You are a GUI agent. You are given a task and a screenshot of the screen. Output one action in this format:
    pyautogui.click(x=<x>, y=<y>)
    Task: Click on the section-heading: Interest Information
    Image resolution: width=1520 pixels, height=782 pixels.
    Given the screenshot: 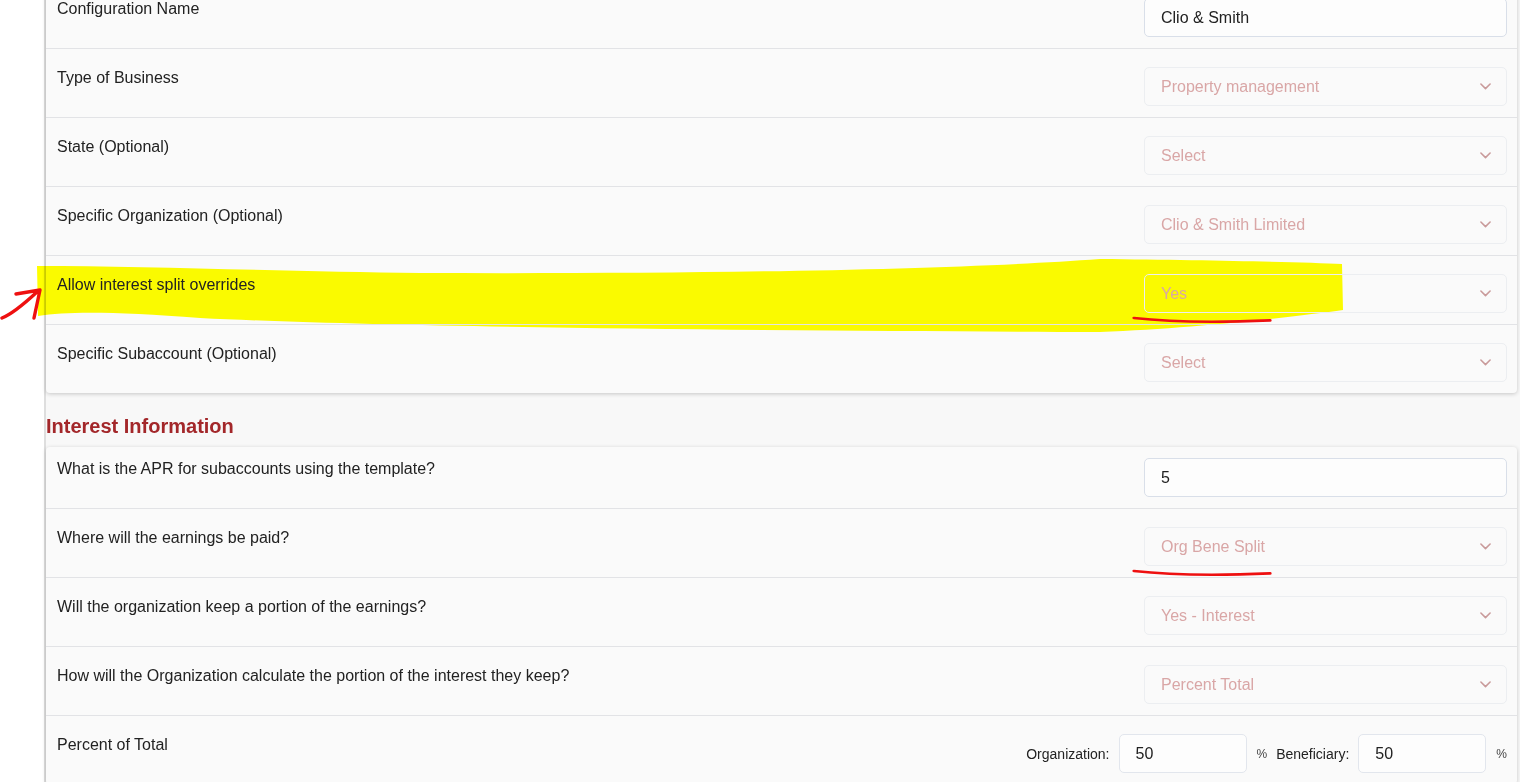 What is the action you would take?
    pyautogui.click(x=140, y=426)
    